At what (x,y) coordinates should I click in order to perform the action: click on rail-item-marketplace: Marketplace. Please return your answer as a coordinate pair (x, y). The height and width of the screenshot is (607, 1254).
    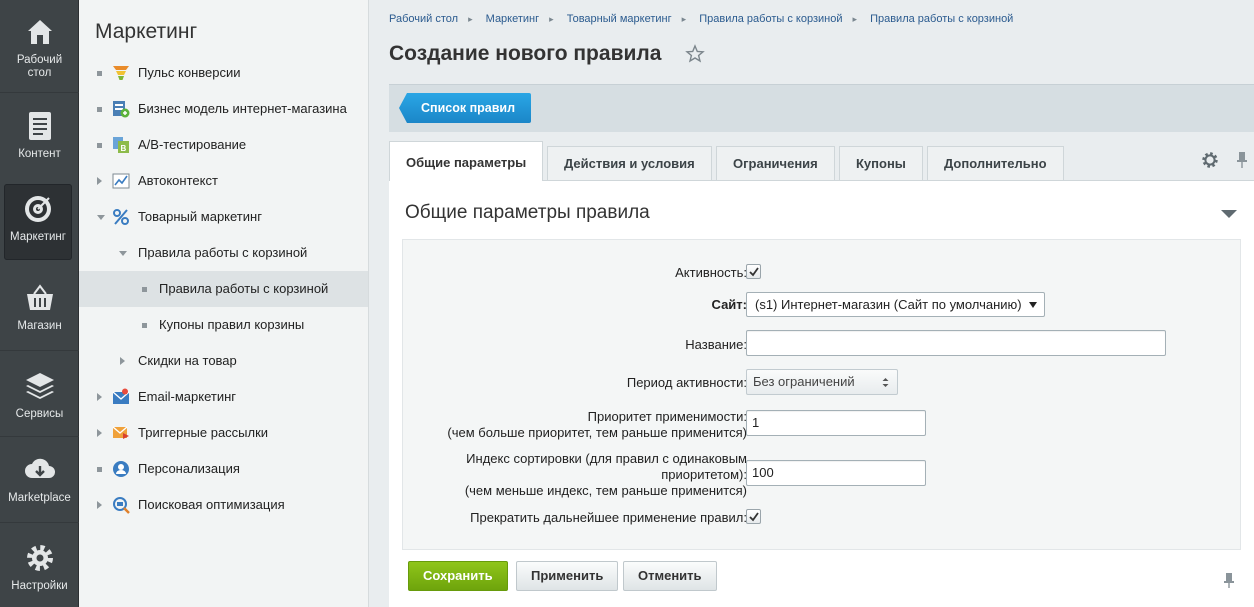
    Looking at the image, I should click on (39, 479).